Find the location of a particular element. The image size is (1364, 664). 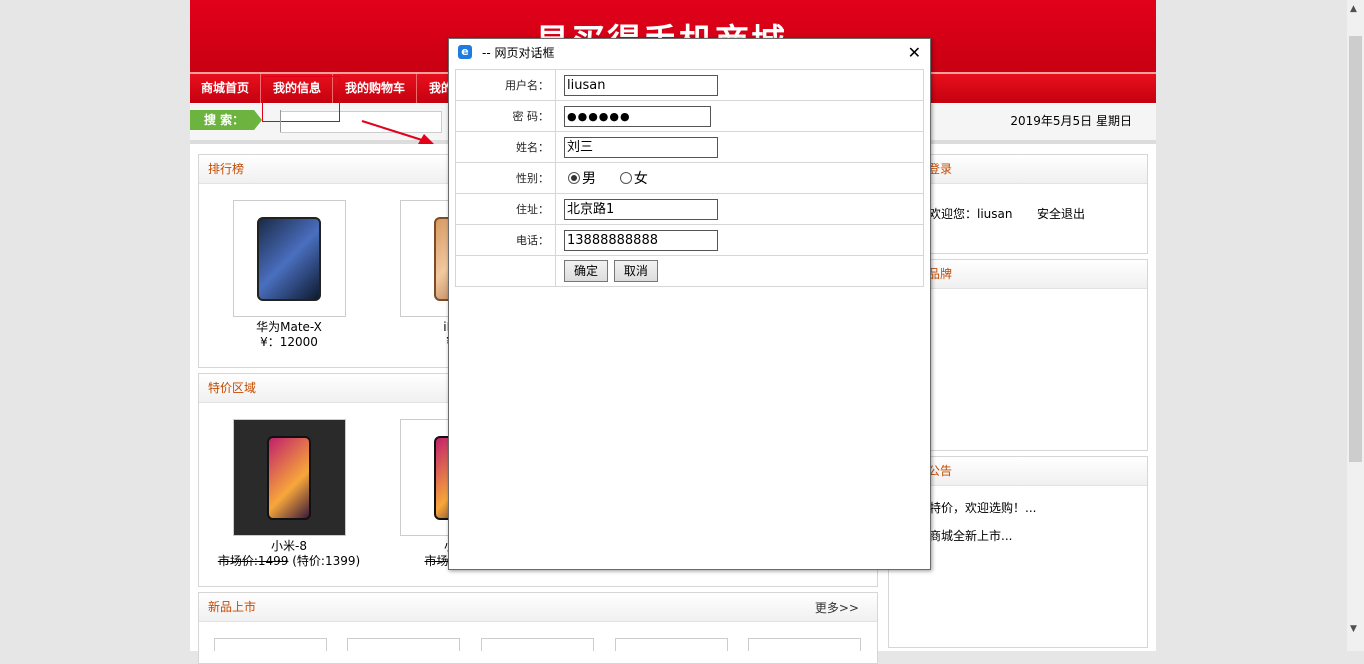

address-label: 住址： is located at coordinates (505, 209).